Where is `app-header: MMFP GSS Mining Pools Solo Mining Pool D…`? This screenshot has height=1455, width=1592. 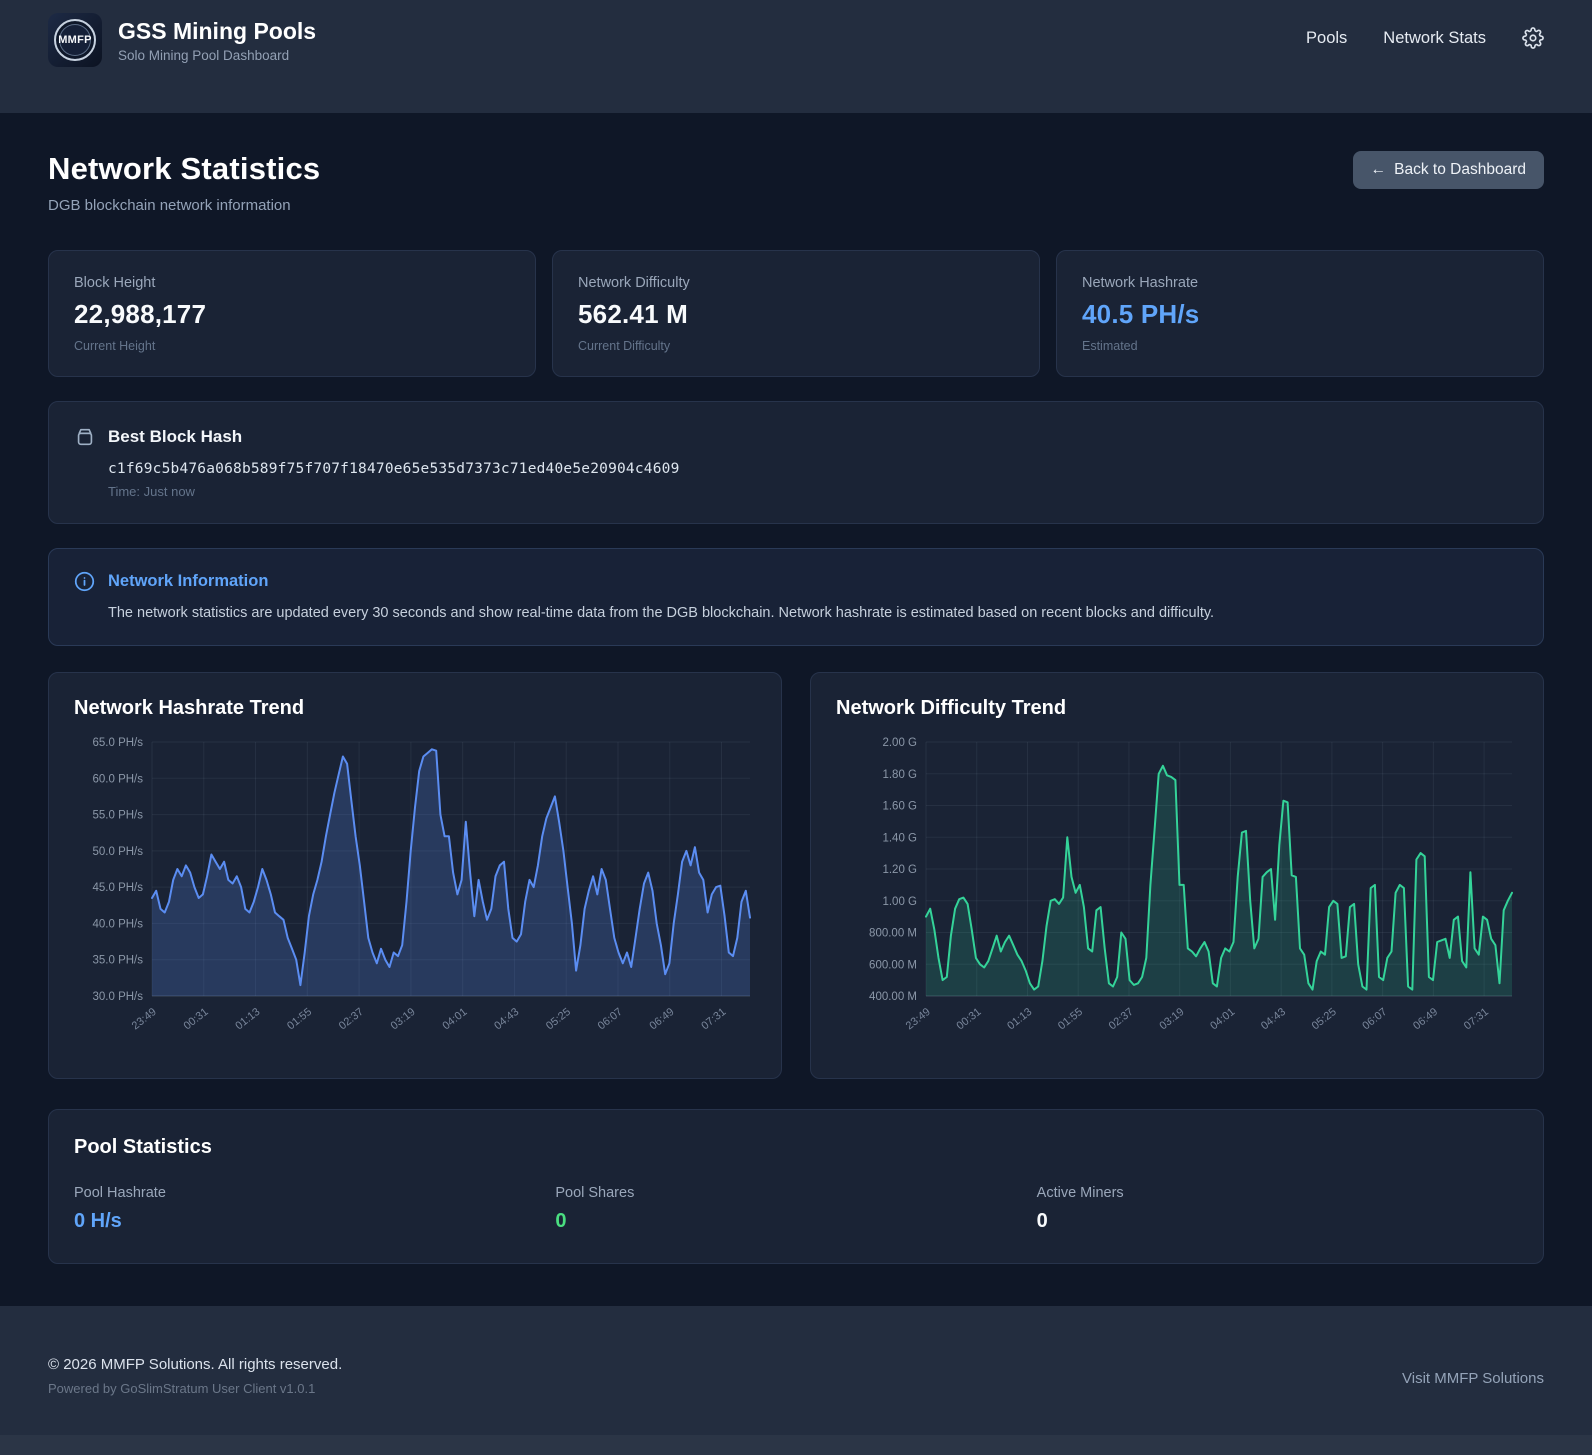
app-header: MMFP GSS Mining Pools Solo Mining Pool D… is located at coordinates (796, 56).